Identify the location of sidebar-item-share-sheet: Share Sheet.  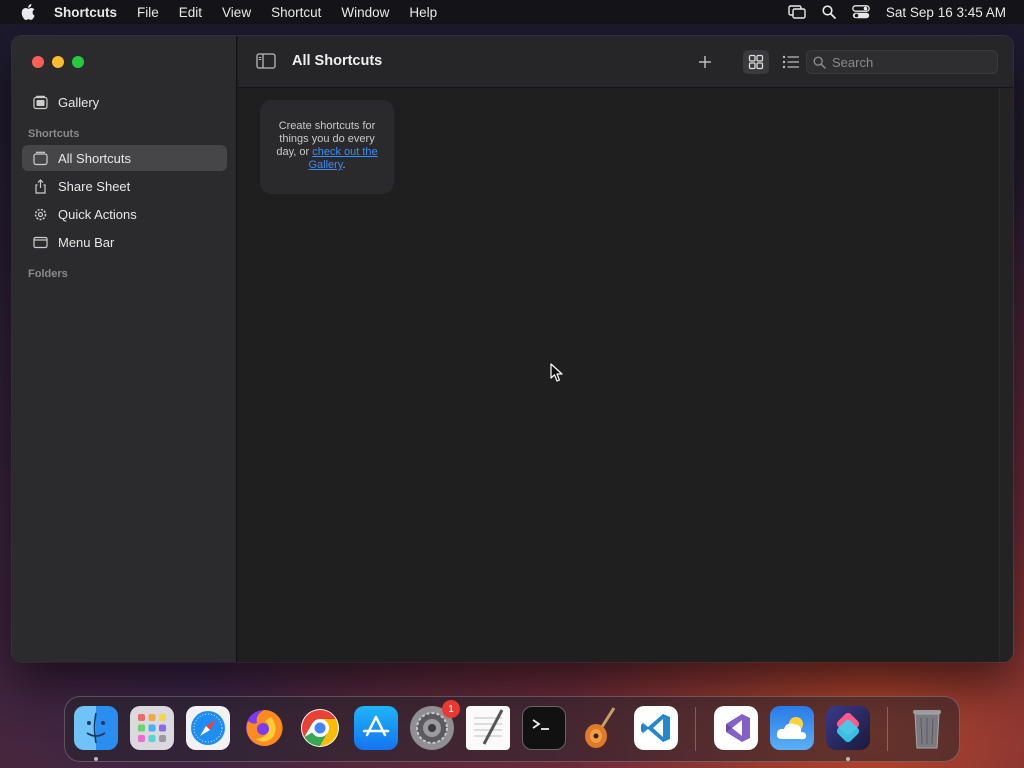
(124, 186).